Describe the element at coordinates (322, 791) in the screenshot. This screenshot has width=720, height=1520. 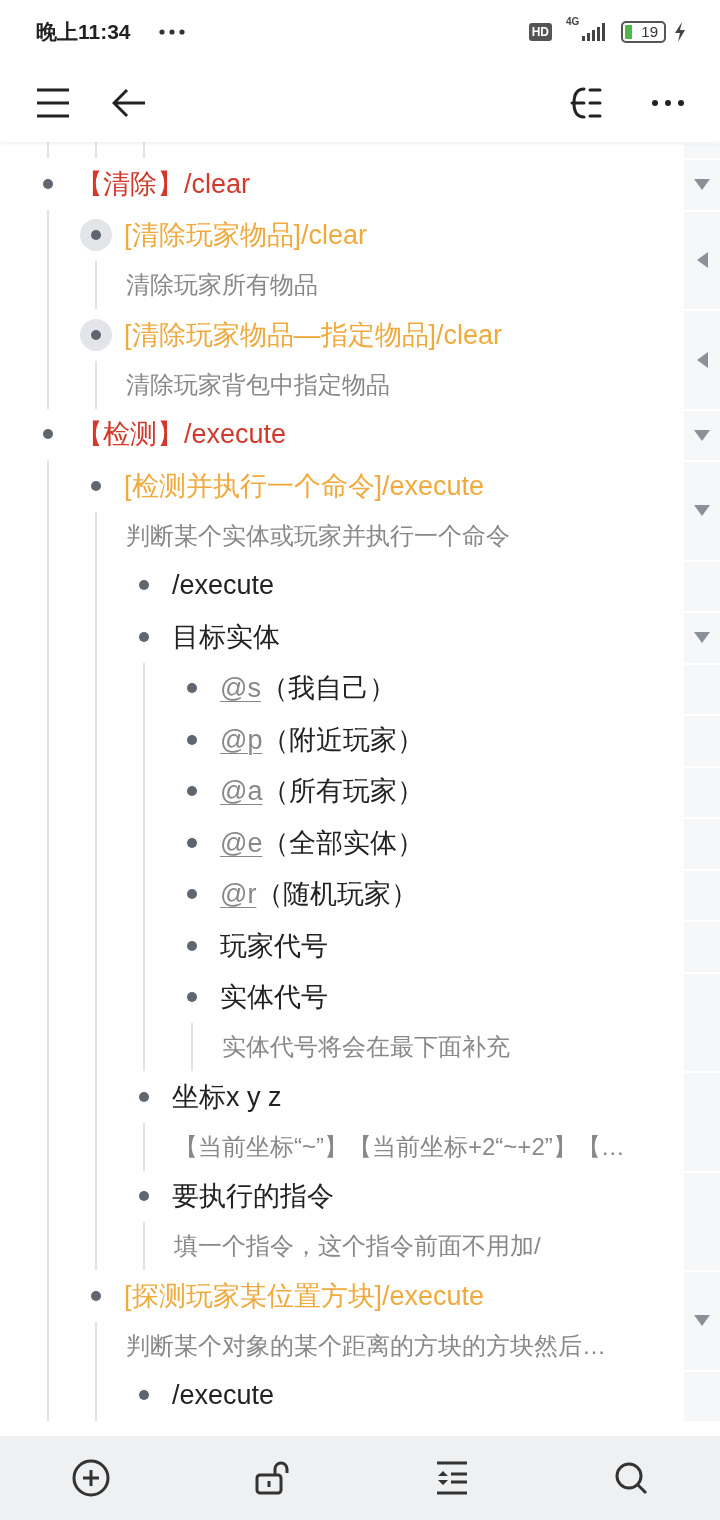
I see `outline-item-text: @a（所有玩家）` at that location.